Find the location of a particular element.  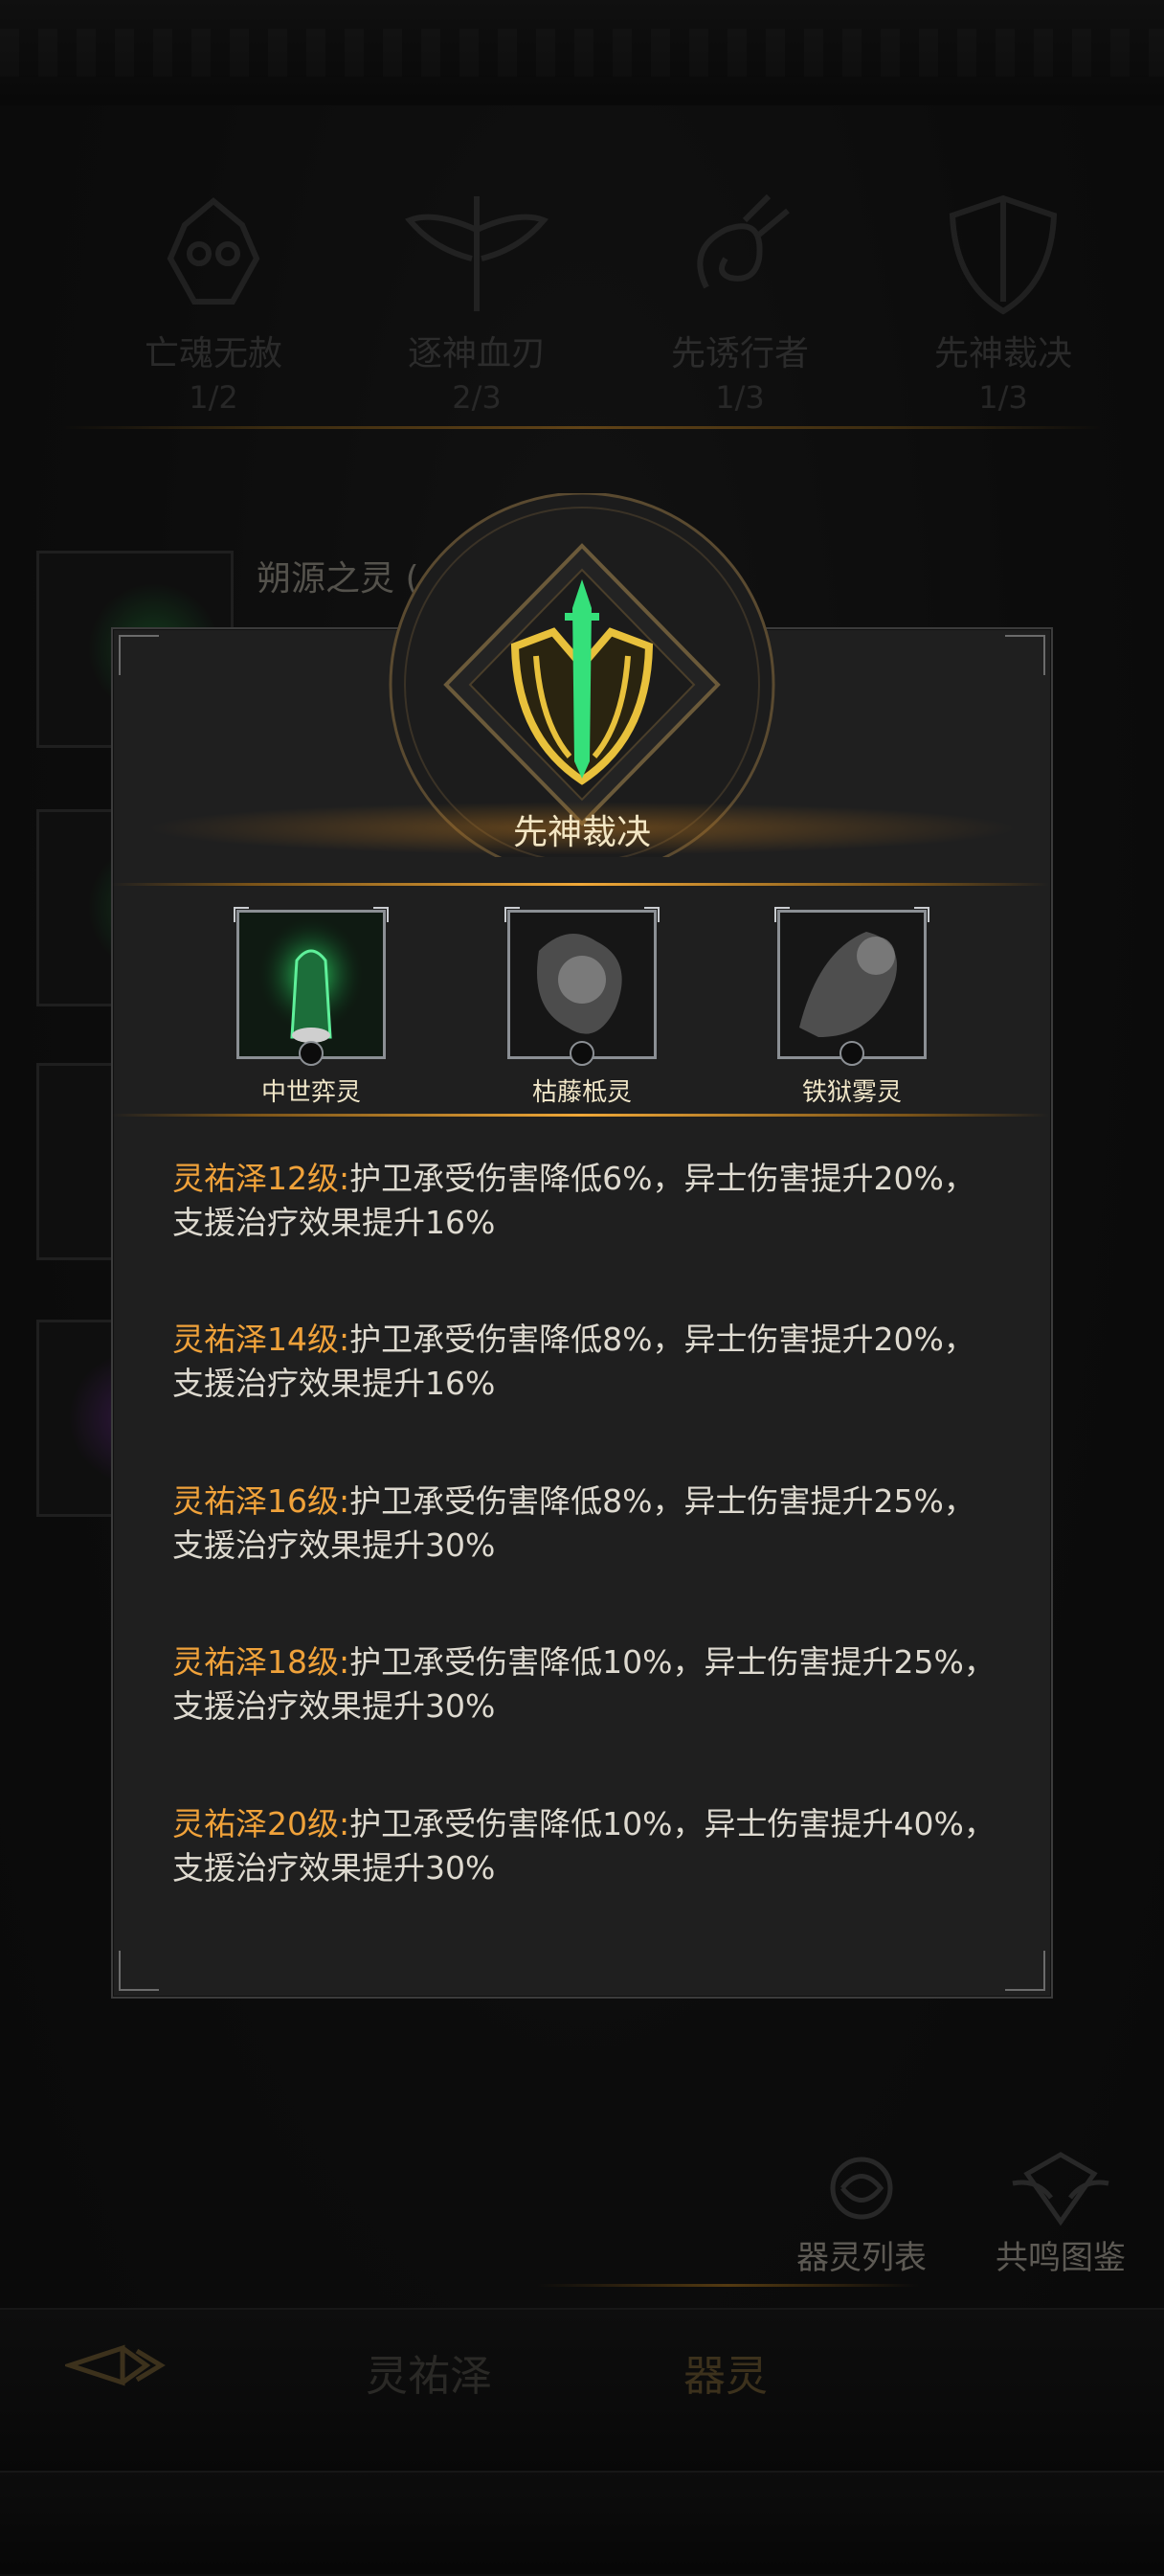

bonus-tier: 灵祐泽16级:护卫承受伤害降低8%，异士伤害提升25%，支援治疗效果提升30% is located at coordinates (584, 1524).